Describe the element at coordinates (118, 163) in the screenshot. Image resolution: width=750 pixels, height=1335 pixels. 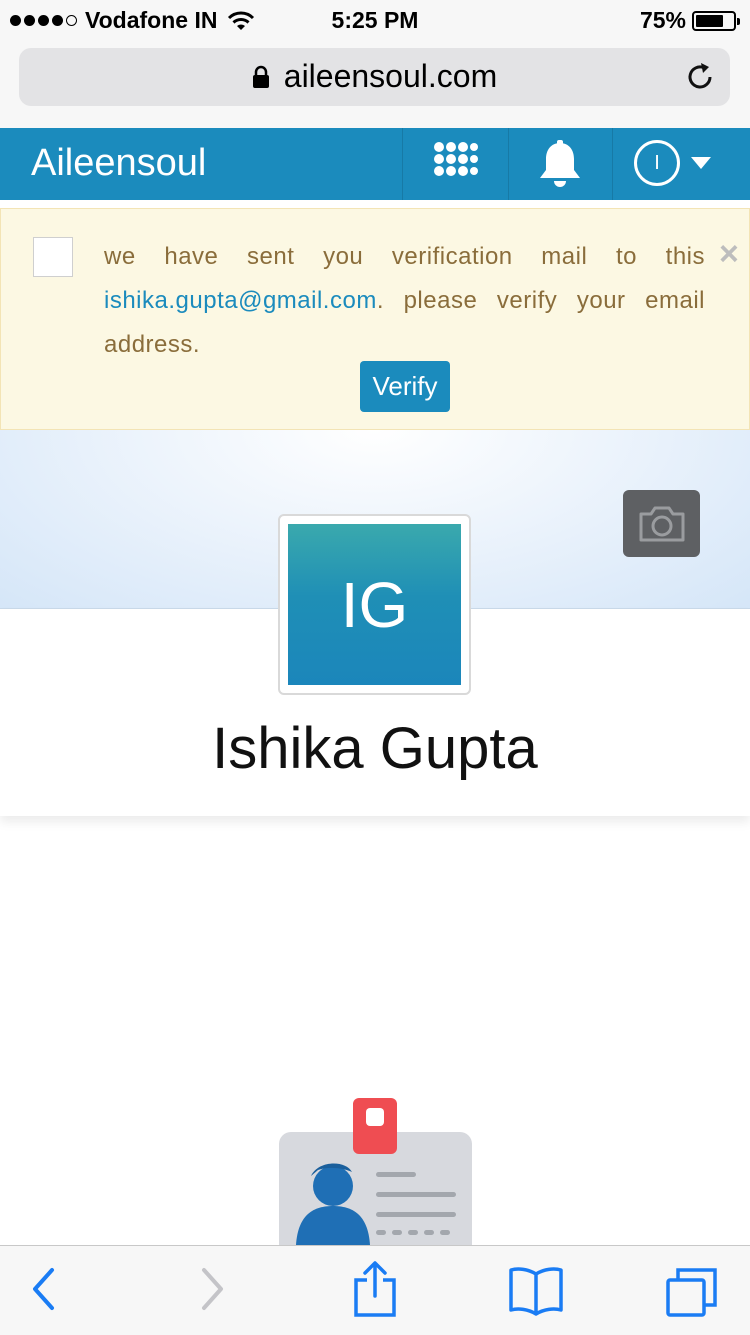
I see `brand-logo: Aileensoul` at that location.